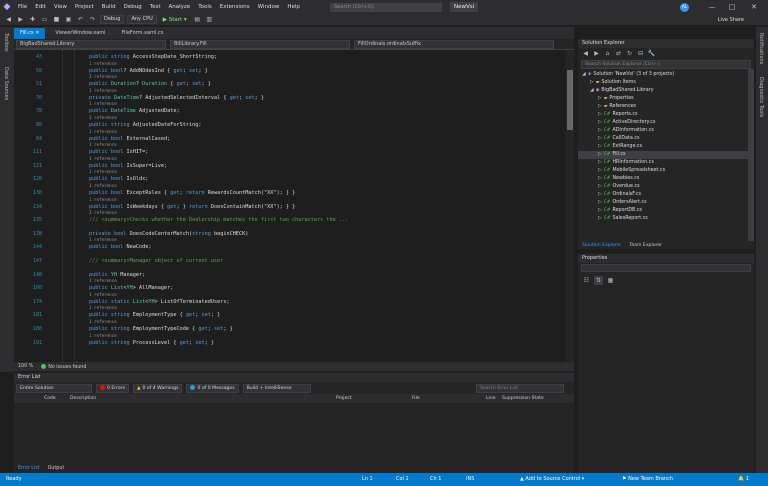 This screenshot has height=486, width=768. What do you see at coordinates (663, 219) in the screenshot?
I see `tree-item: ▷ C# SalesReport.cs` at bounding box center [663, 219].